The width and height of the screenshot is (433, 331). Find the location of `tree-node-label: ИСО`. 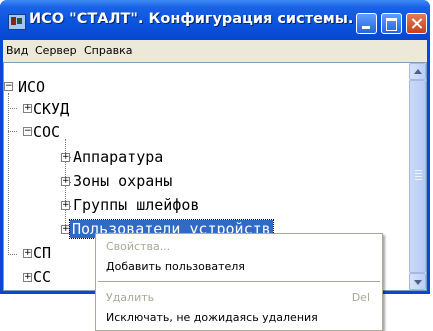

tree-node-label: ИСО is located at coordinates (32, 87).